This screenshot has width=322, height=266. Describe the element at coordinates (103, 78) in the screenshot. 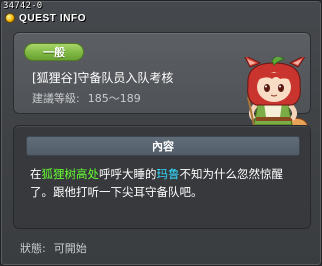

I see `quest-name: [狐狸谷]守备队员入队考核` at that location.